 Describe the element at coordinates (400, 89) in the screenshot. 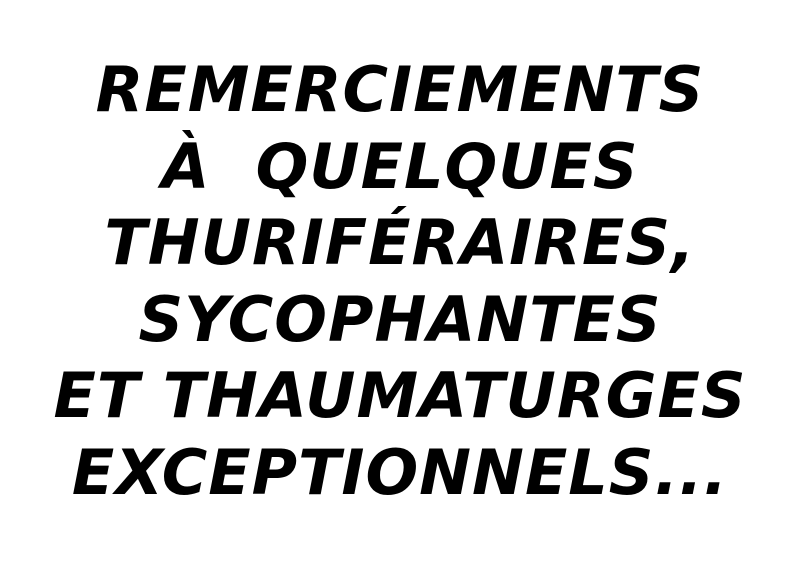

I see `title-line: REMERCIEMENTS` at that location.